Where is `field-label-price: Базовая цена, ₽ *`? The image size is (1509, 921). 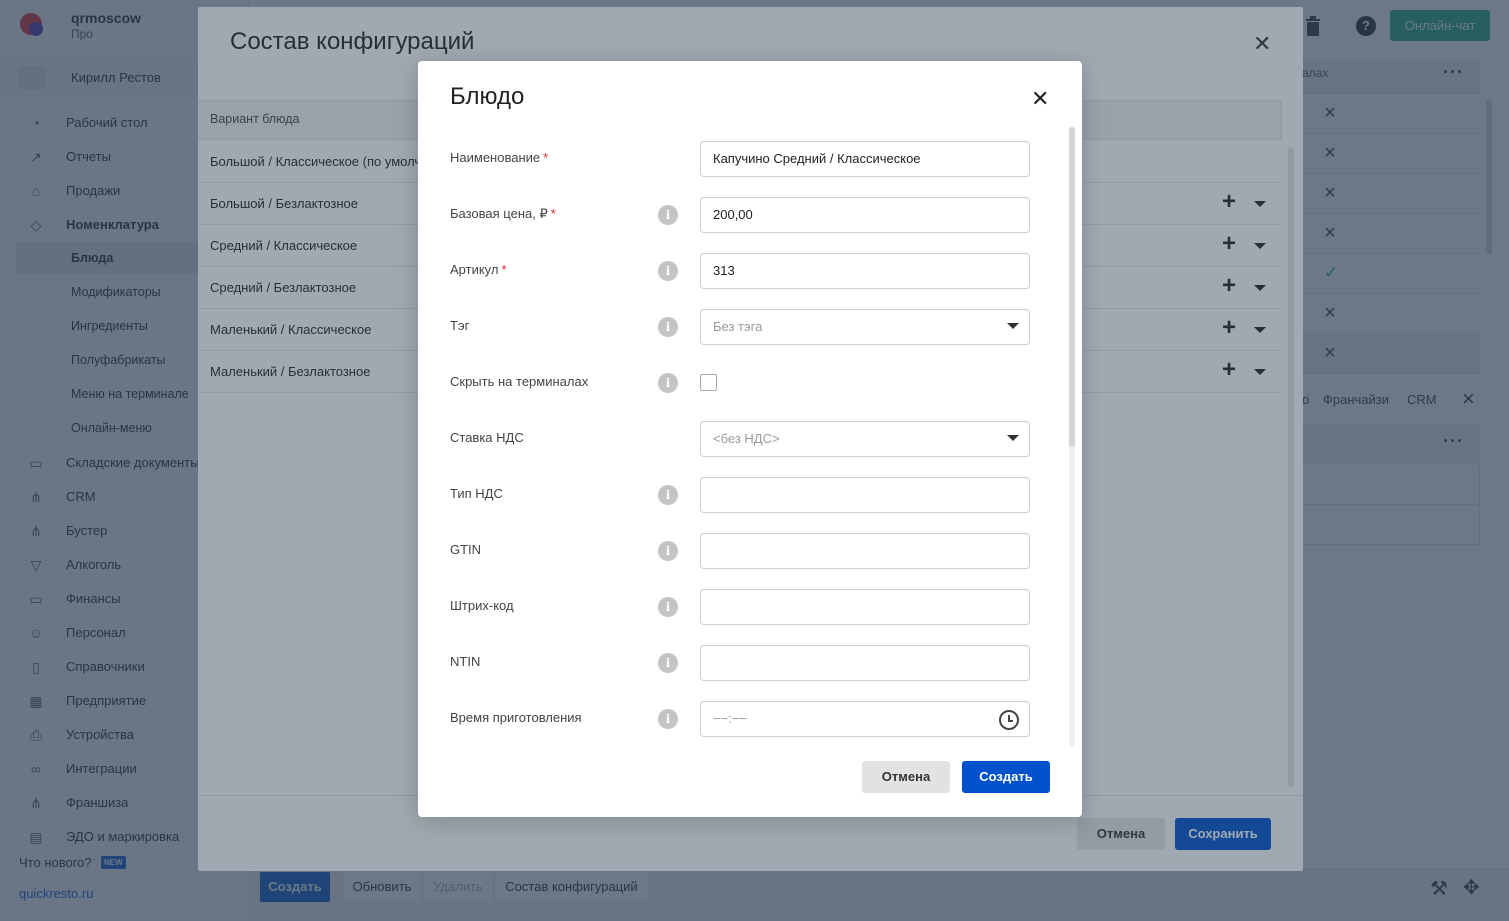
field-label-price: Базовая цена, ₽ * is located at coordinates (503, 213).